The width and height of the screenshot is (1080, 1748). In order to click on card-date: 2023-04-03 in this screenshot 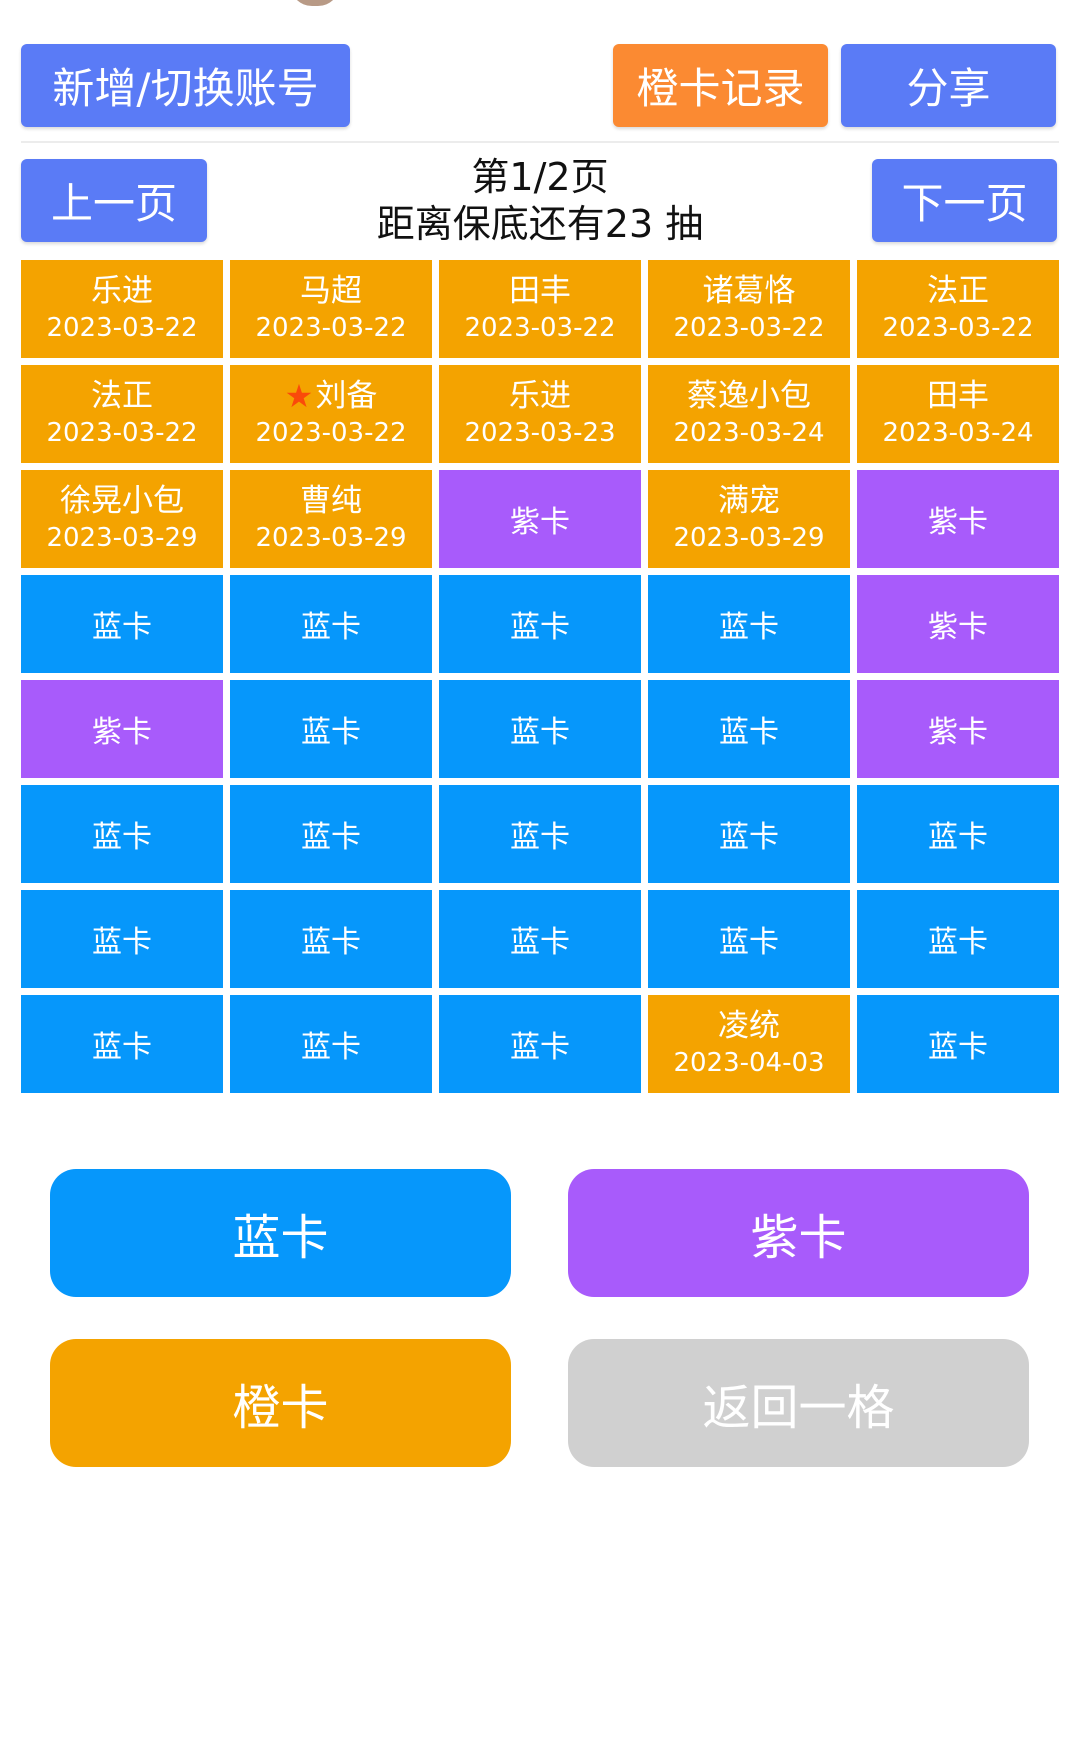, I will do `click(749, 1063)`.